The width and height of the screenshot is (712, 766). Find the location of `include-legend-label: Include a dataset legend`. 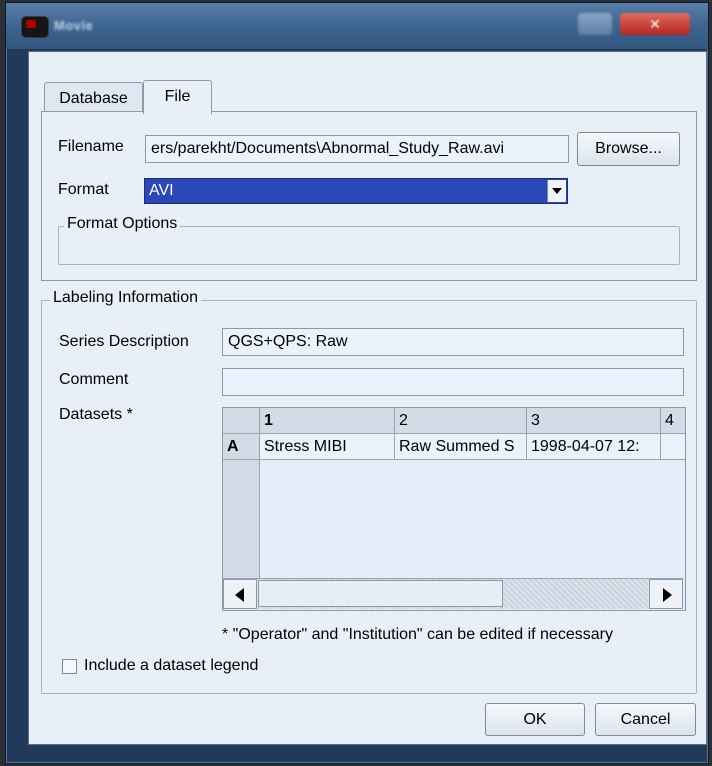

include-legend-label: Include a dataset legend is located at coordinates (171, 666).